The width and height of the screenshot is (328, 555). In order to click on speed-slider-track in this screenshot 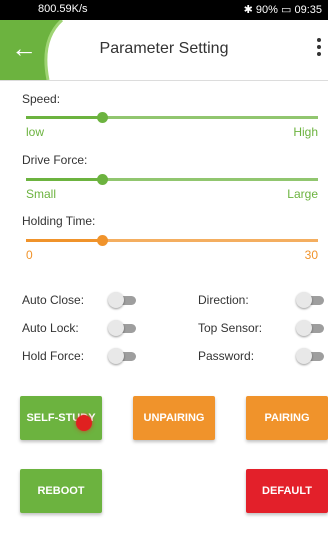, I will do `click(210, 117)`.